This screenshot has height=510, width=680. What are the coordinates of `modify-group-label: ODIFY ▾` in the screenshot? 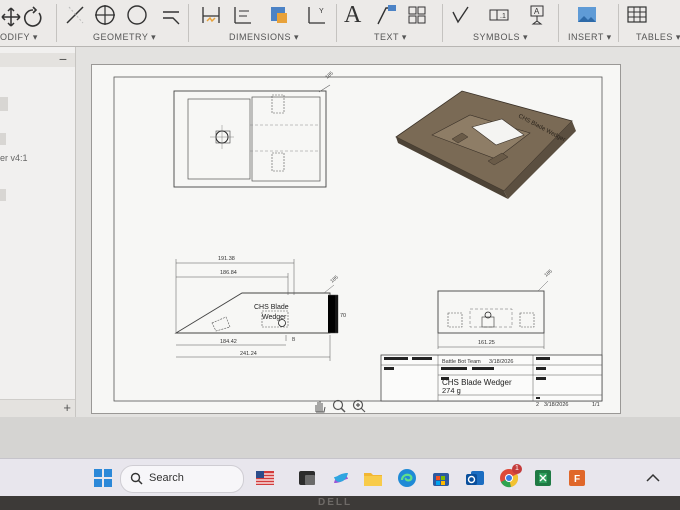 It's located at (19, 37).